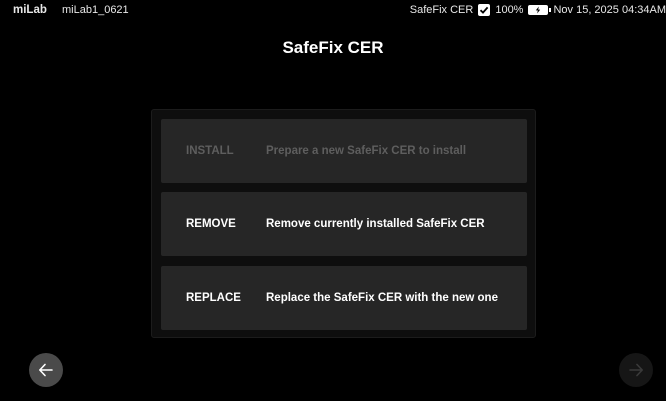 The width and height of the screenshot is (666, 401). I want to click on status-right: SafeFix CER 100% Nov 15, 2025 04:34AM, so click(538, 10).